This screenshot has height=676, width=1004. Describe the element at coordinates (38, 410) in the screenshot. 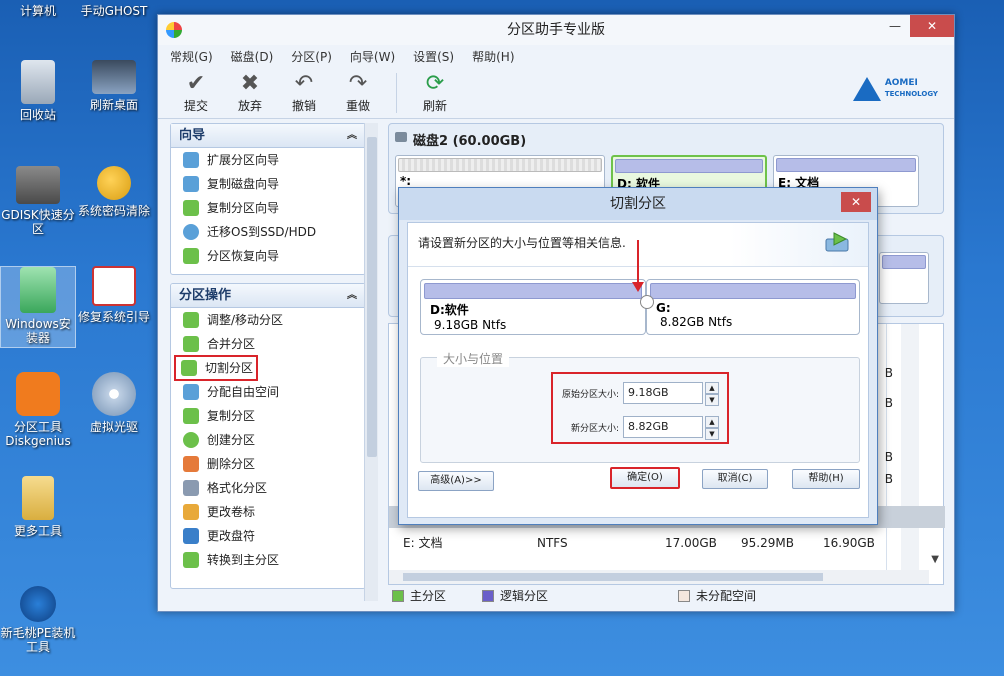

I see `desktop-icon-diskgenius: 分区工具Diskgenius` at that location.